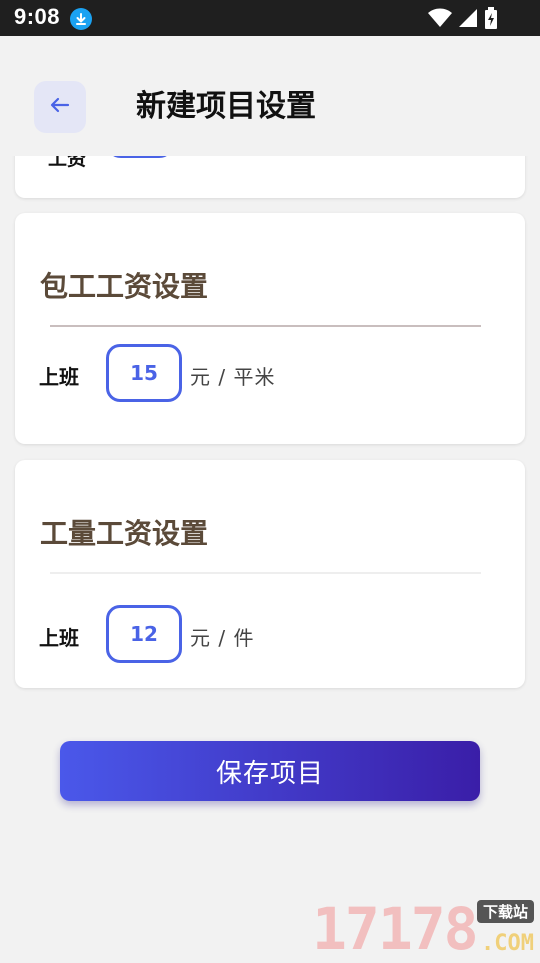  Describe the element at coordinates (440, 20) in the screenshot. I see `wifi-icon` at that location.